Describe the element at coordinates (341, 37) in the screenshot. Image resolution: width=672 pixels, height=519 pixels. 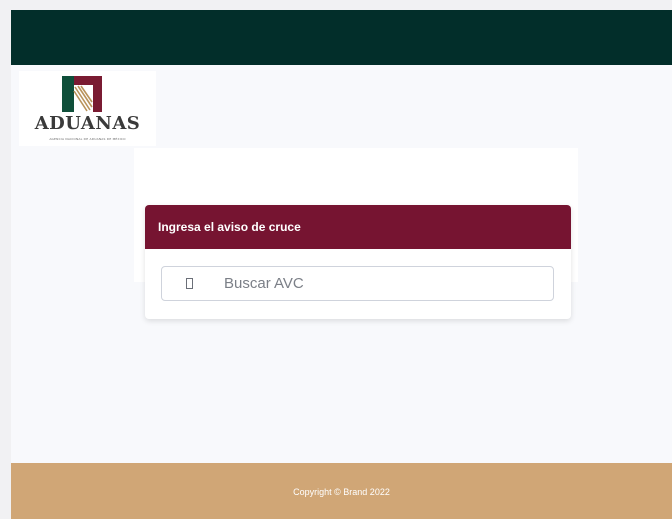
I see `top-navbar` at that location.